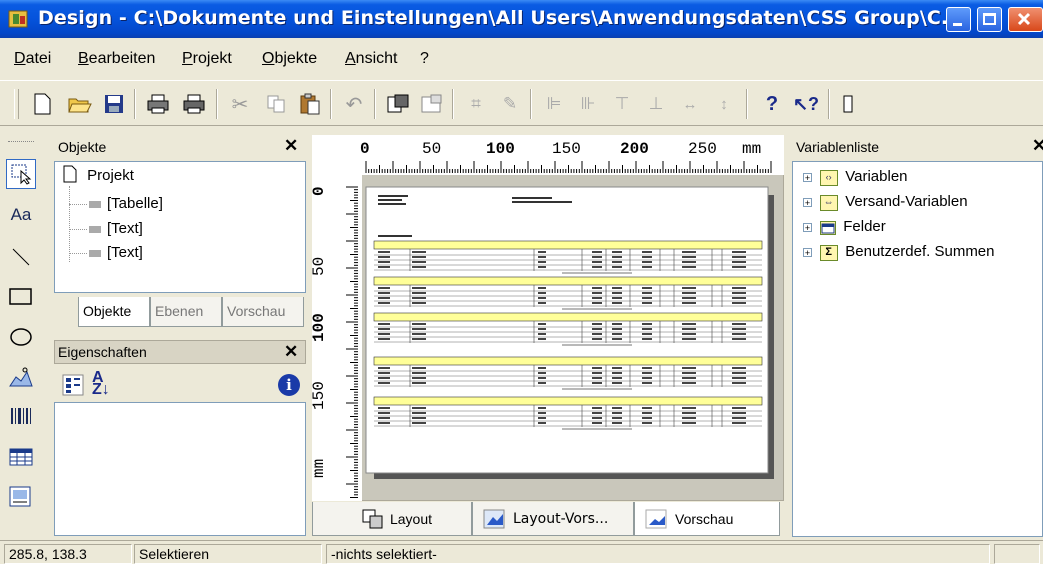 This screenshot has width=1043, height=564. I want to click on align-top-icon: ⊤, so click(622, 104).